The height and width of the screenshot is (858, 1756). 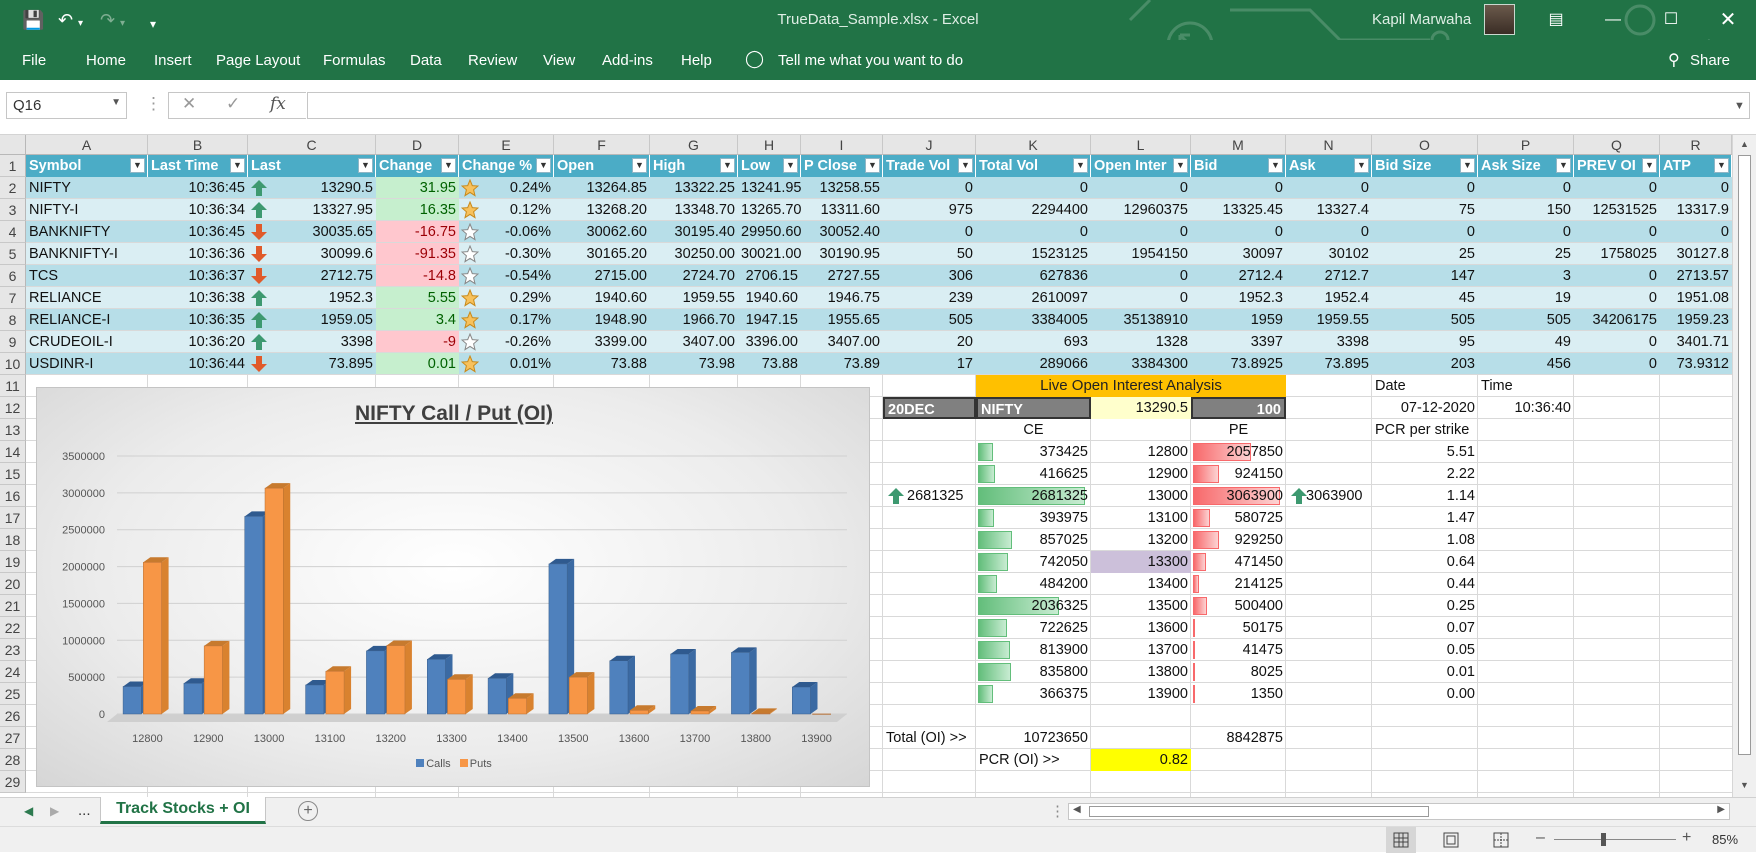 What do you see at coordinates (87, 188) in the screenshot?
I see `cell-symbol: NIFTY` at bounding box center [87, 188].